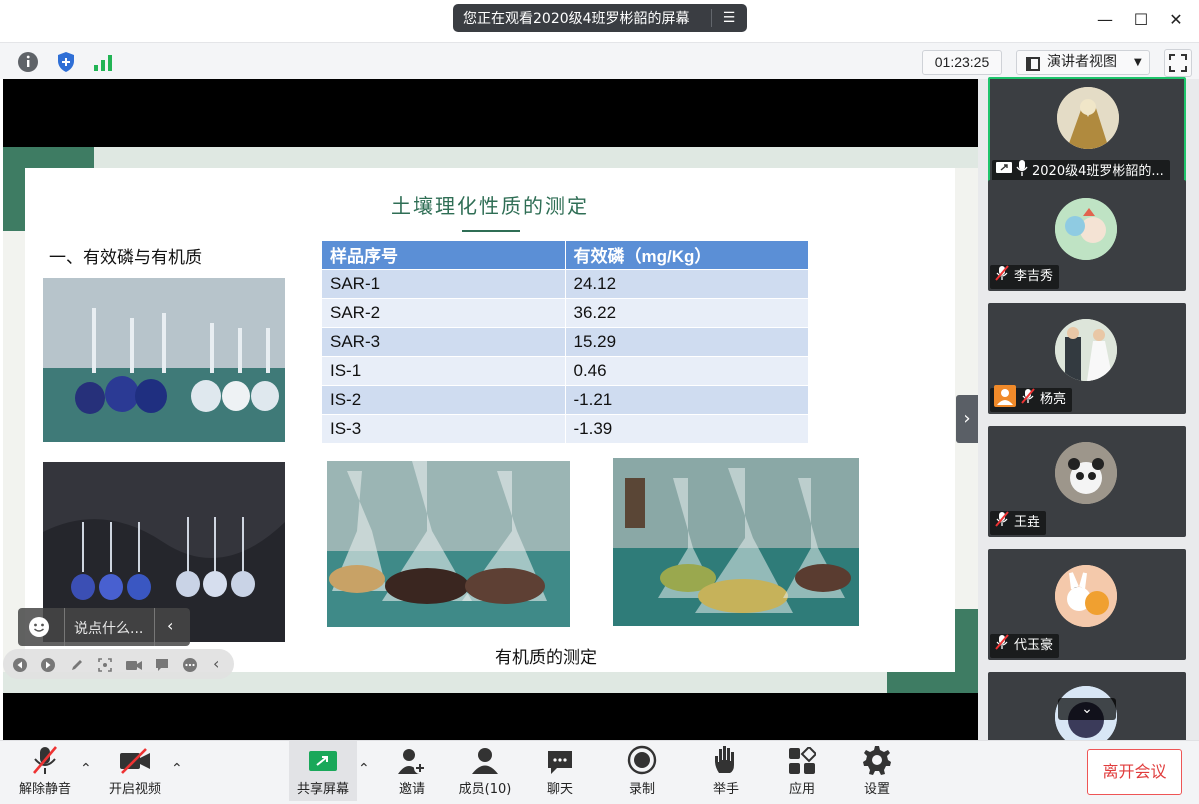  Describe the element at coordinates (444, 255) in the screenshot. I see `table-header-cell: 样品序号` at that location.